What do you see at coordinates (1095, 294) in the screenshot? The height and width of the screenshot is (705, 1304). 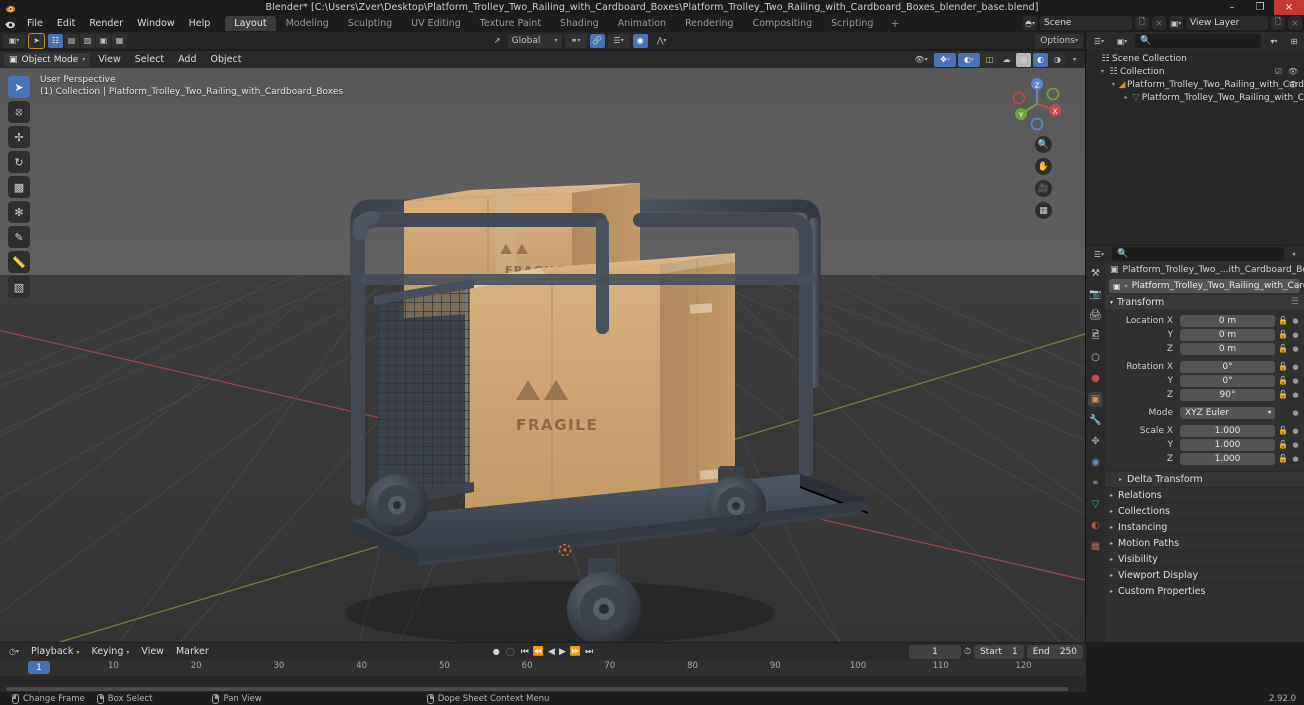 I see `tab-render-icon: 📷` at bounding box center [1095, 294].